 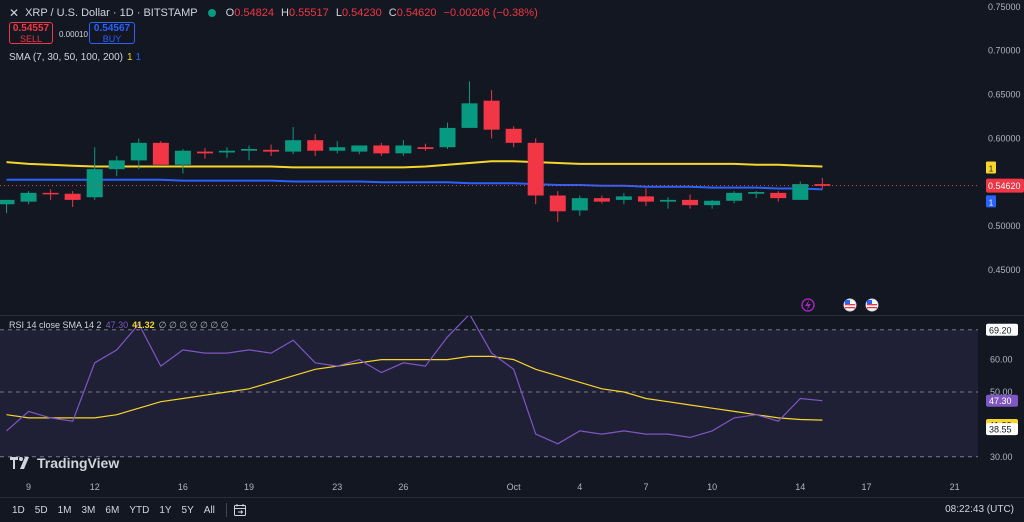 I want to click on sma-blue-tag-label: 1, so click(x=991, y=202).